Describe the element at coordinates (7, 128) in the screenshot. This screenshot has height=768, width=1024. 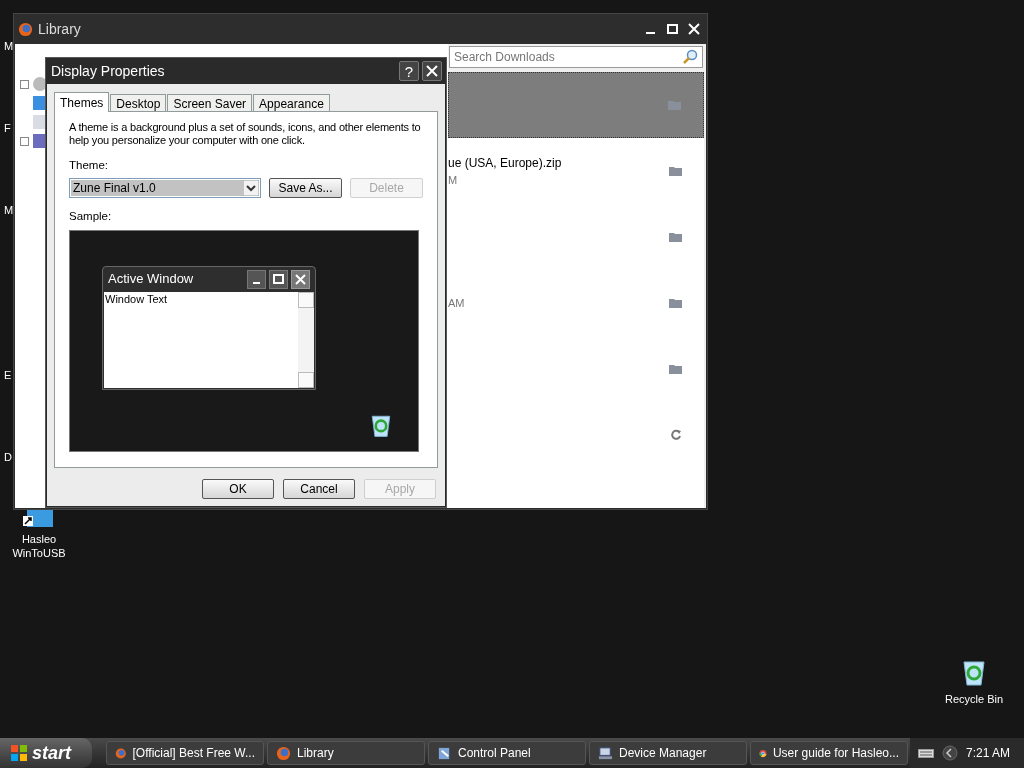
I see `icon-label: F` at that location.